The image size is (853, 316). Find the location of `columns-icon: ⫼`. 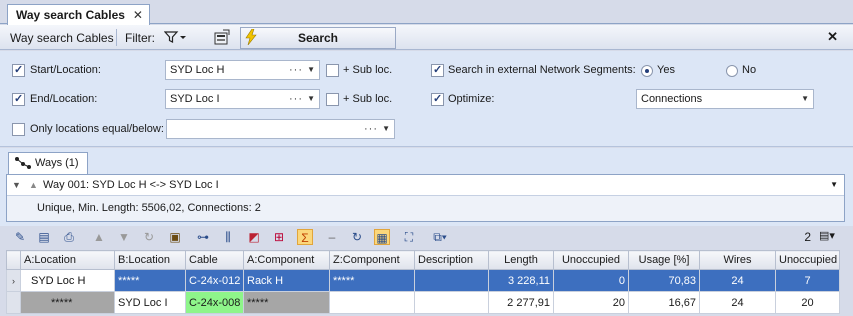

columns-icon: ⫼ is located at coordinates (228, 237).